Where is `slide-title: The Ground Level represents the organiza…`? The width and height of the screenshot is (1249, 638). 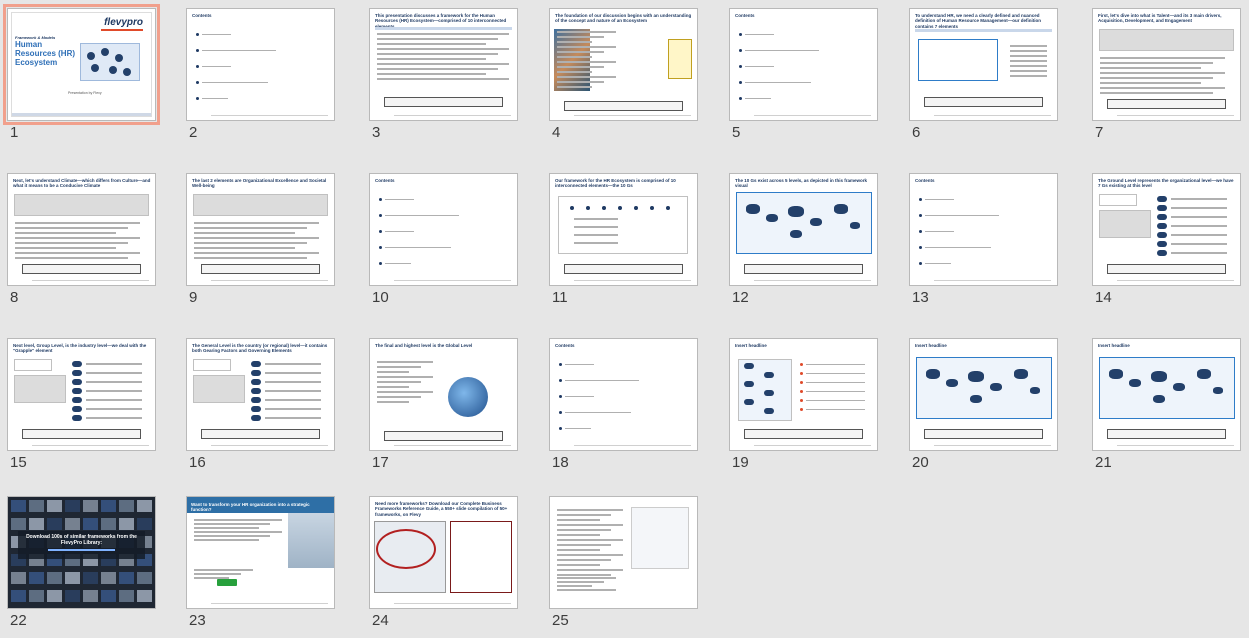 slide-title: The Ground Level represents the organiza… is located at coordinates (1166, 183).